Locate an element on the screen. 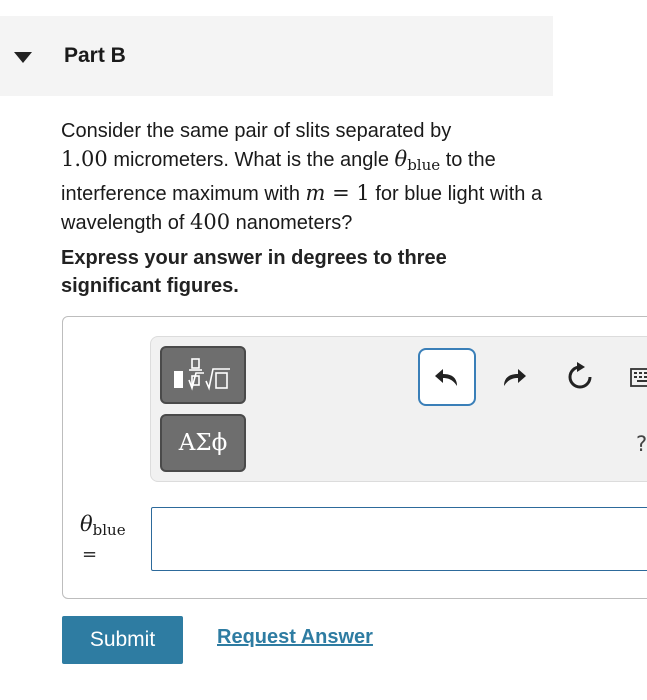 The image size is (647, 700). help-button: ? is located at coordinates (641, 444).